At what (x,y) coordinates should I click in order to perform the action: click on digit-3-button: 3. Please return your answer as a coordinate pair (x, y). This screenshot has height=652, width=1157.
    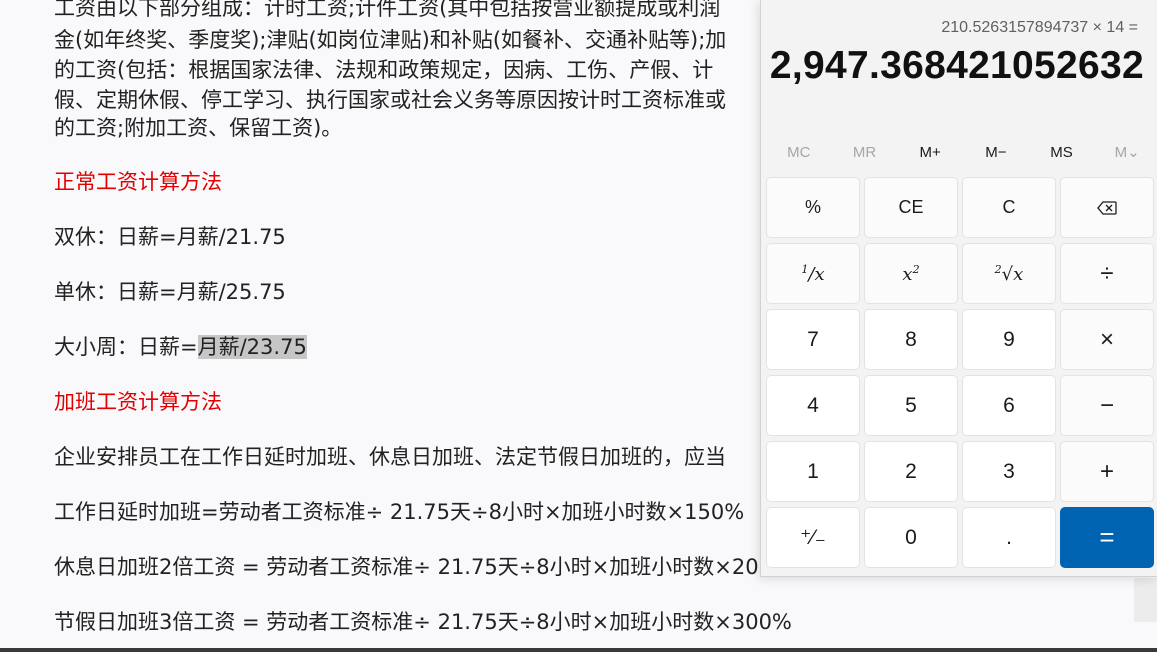
    Looking at the image, I should click on (1009, 471).